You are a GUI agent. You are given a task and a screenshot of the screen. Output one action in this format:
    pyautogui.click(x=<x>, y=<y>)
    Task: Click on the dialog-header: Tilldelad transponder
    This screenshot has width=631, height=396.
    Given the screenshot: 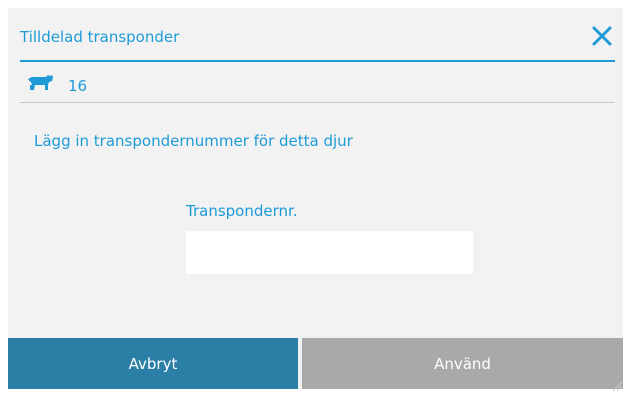 What is the action you would take?
    pyautogui.click(x=317, y=35)
    